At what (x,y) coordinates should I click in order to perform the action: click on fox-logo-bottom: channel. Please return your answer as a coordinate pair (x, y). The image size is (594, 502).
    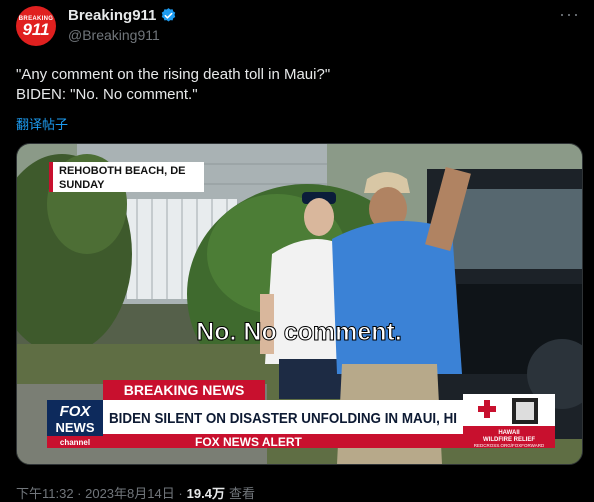
    Looking at the image, I should click on (75, 442).